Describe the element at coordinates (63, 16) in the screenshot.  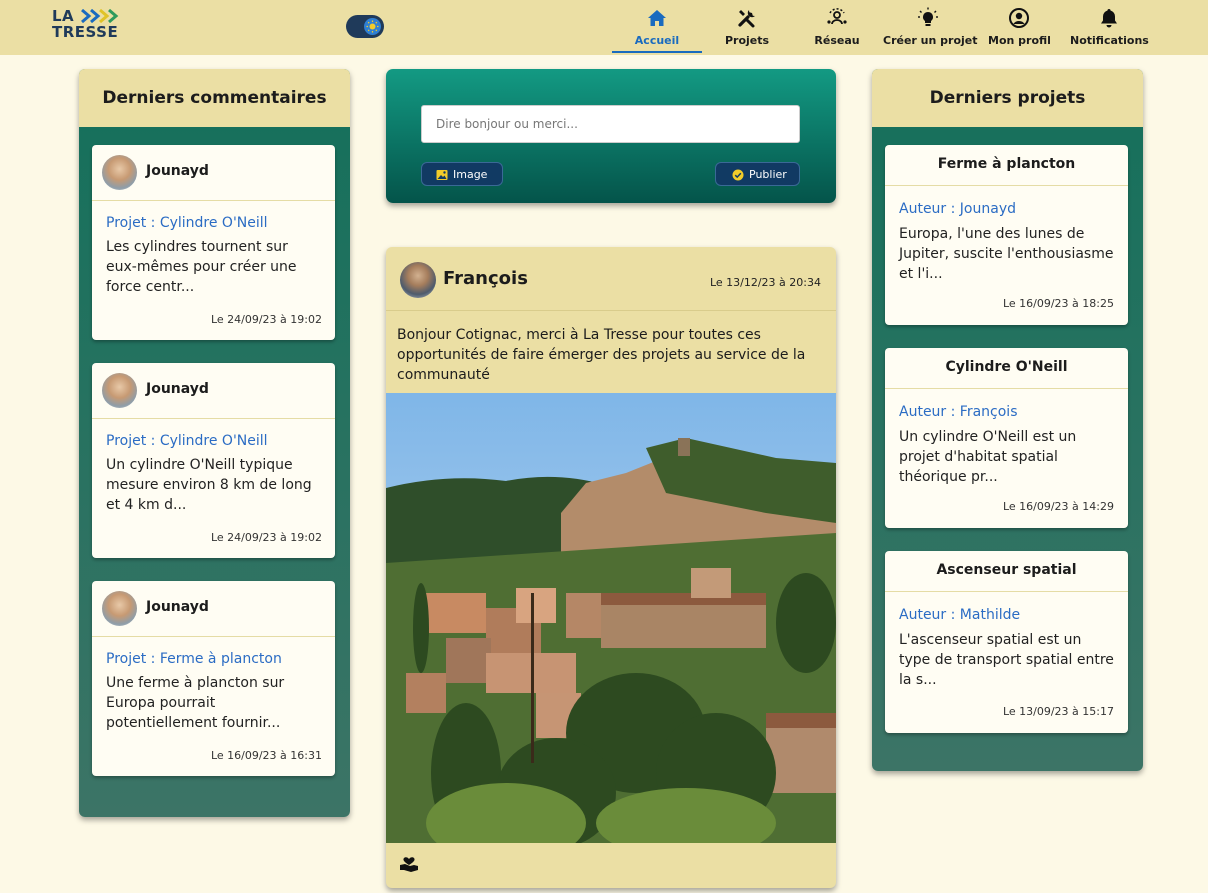
I see `logo-line1: LA` at that location.